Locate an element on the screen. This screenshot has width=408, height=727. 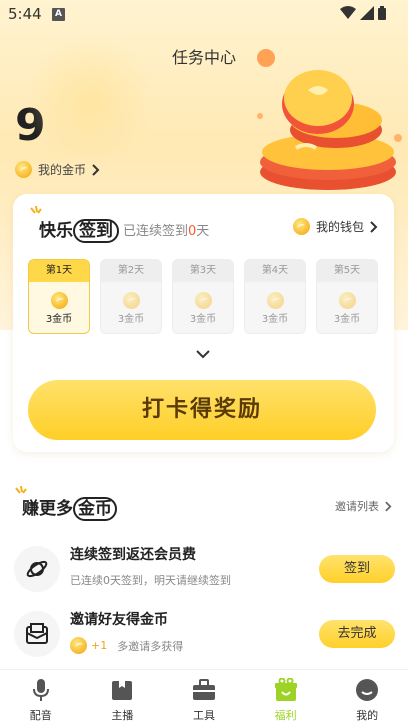
tab-dubbing: 配音 is located at coordinates (41, 698).